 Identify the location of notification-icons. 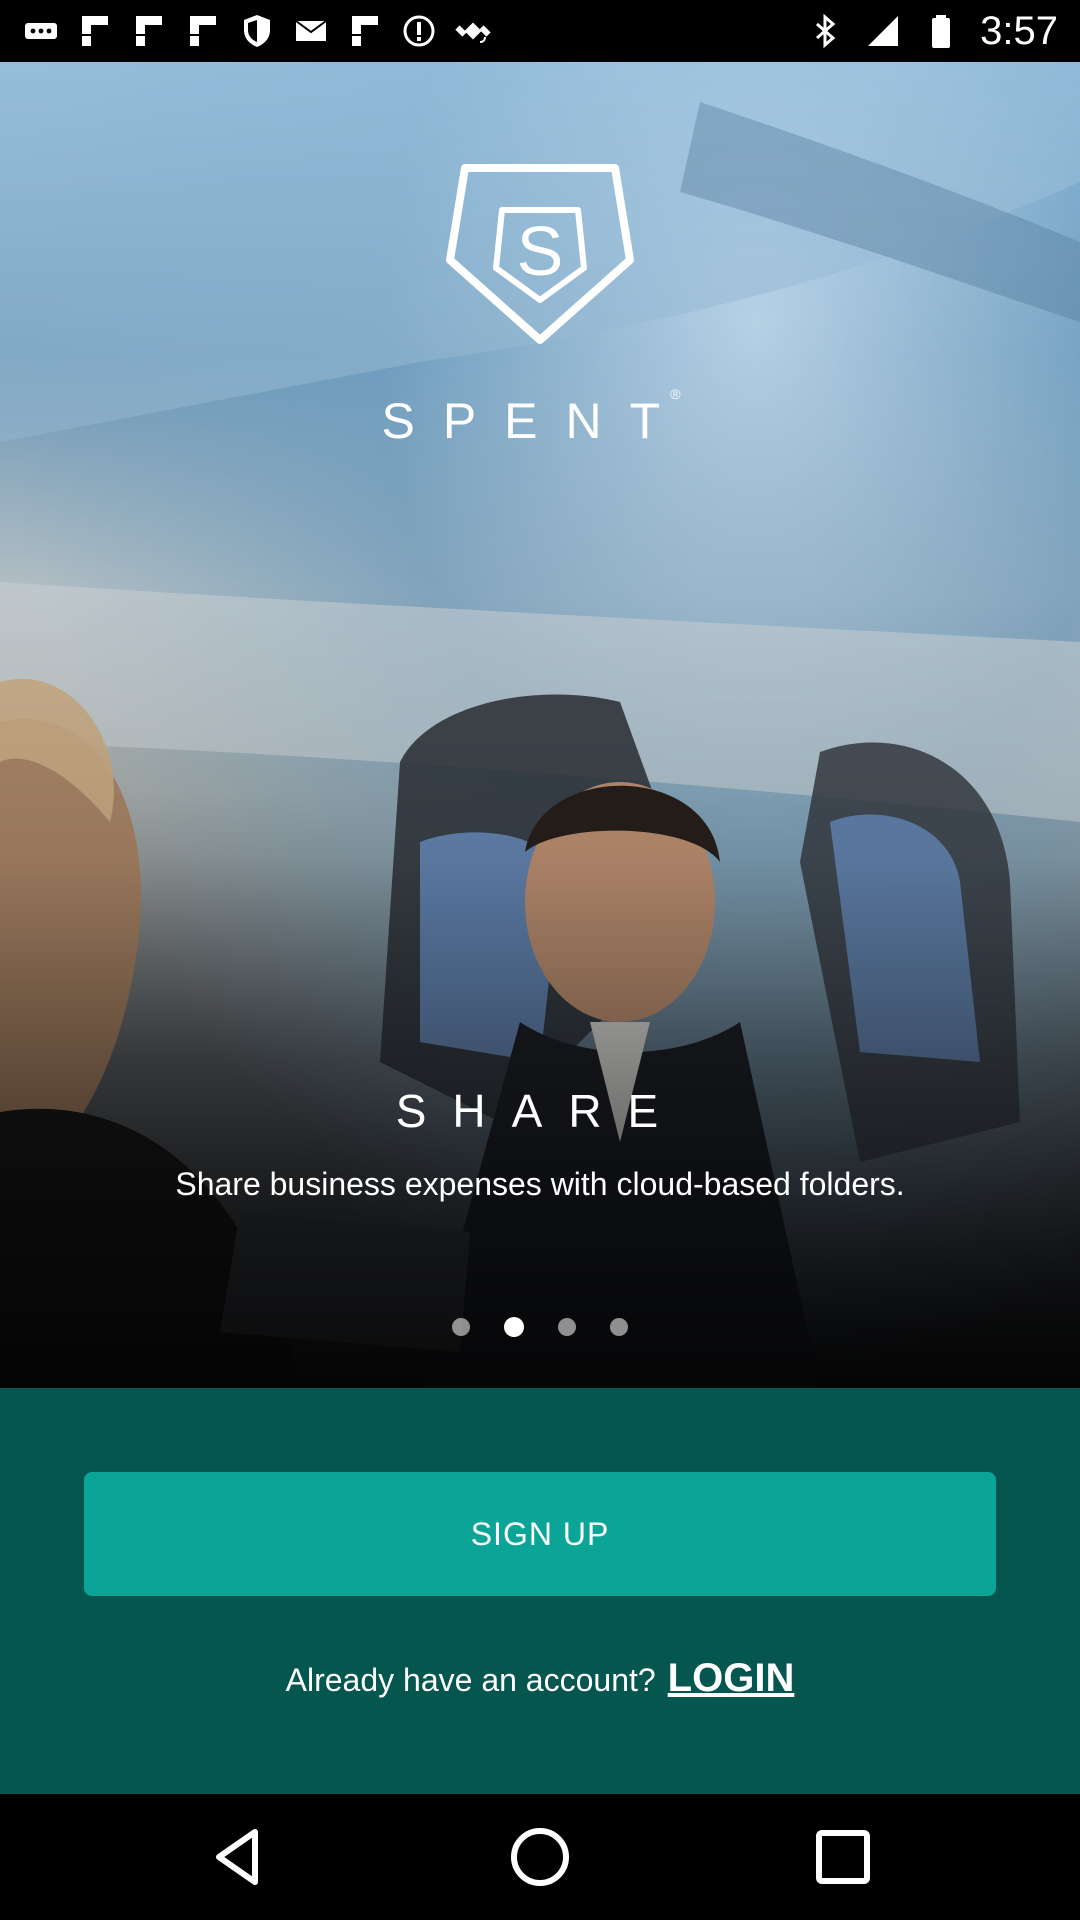
(257, 31).